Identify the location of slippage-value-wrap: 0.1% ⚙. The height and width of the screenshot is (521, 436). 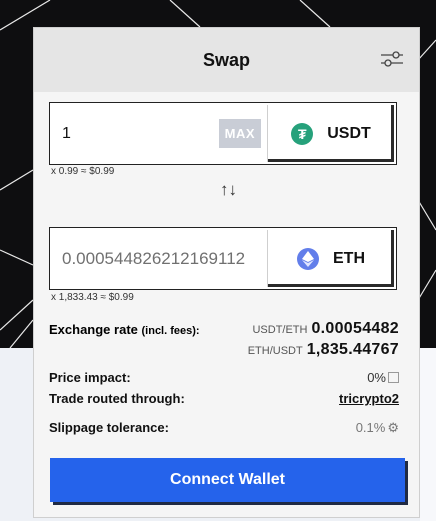
(377, 428).